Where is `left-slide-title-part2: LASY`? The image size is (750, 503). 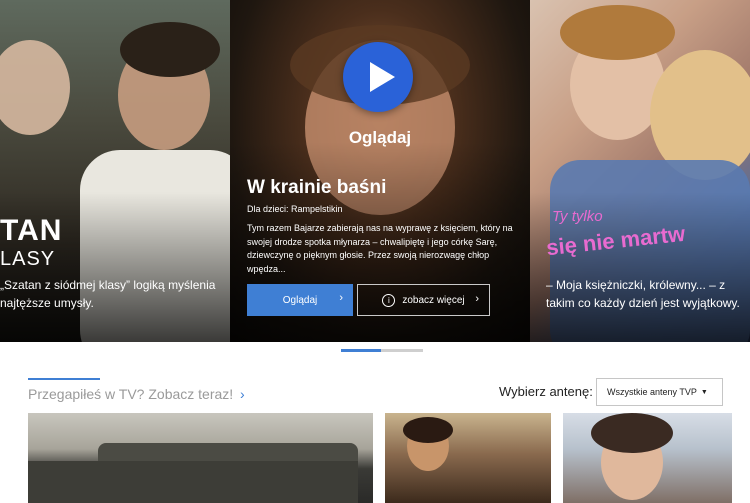
left-slide-title-part2: LASY is located at coordinates (28, 259).